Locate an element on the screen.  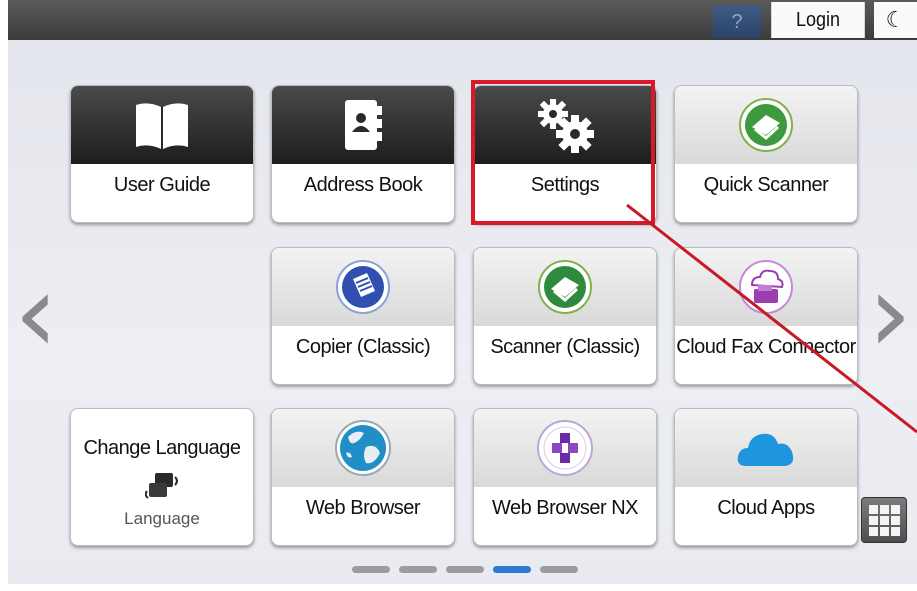
app-list-button is located at coordinates (884, 520).